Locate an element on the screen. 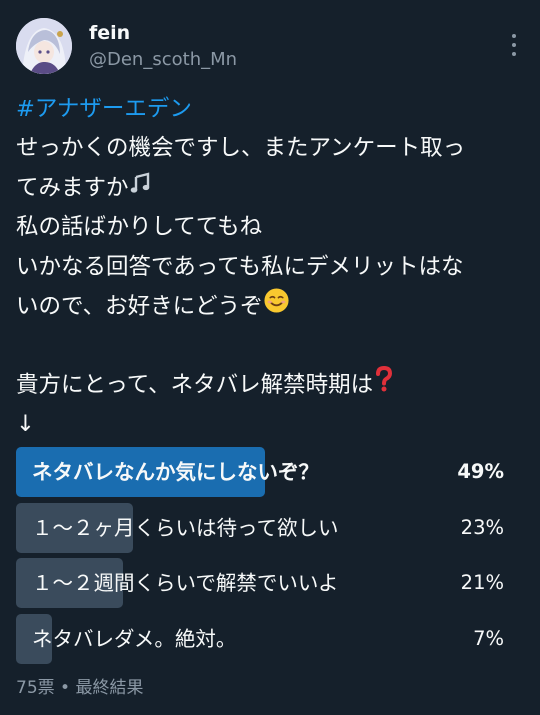  user-handle: @Den_scoth_Mn is located at coordinates (163, 59).